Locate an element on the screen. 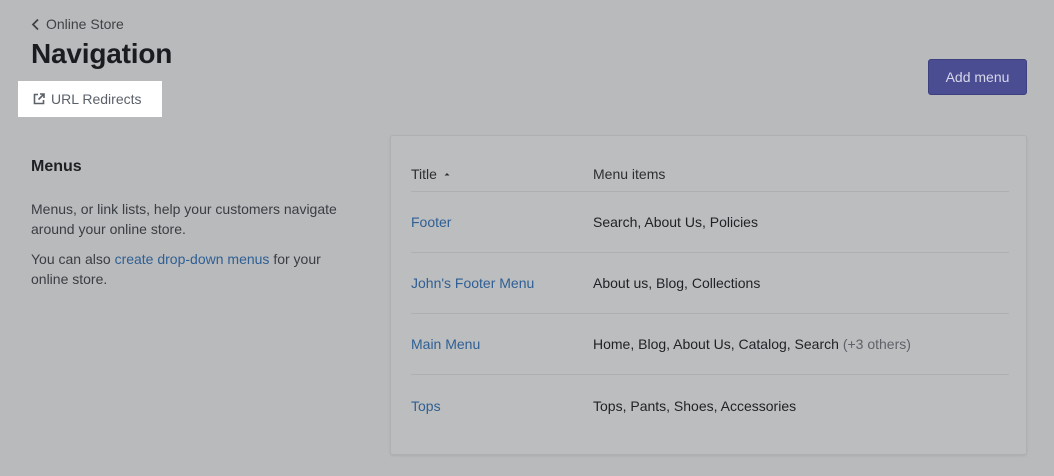  breadcrumb-back-link: Online Store is located at coordinates (77, 24).